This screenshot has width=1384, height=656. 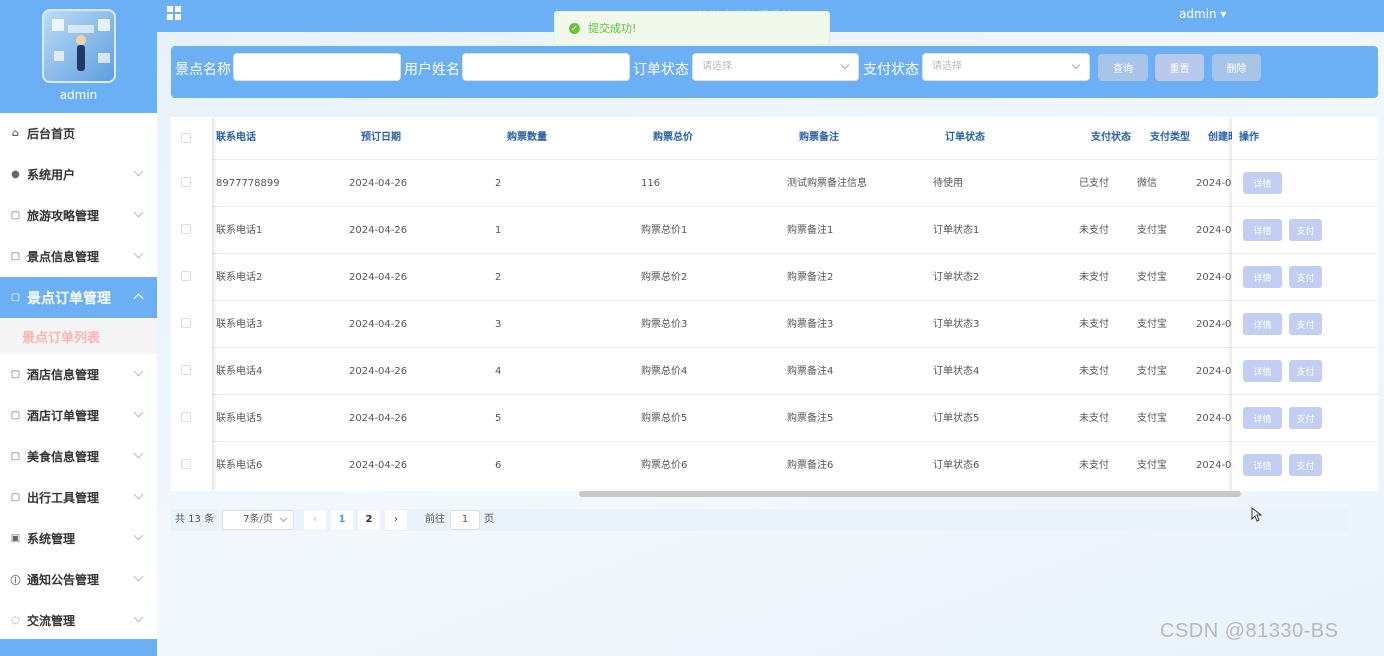 I want to click on sidebar-profile: admin, so click(x=78, y=56).